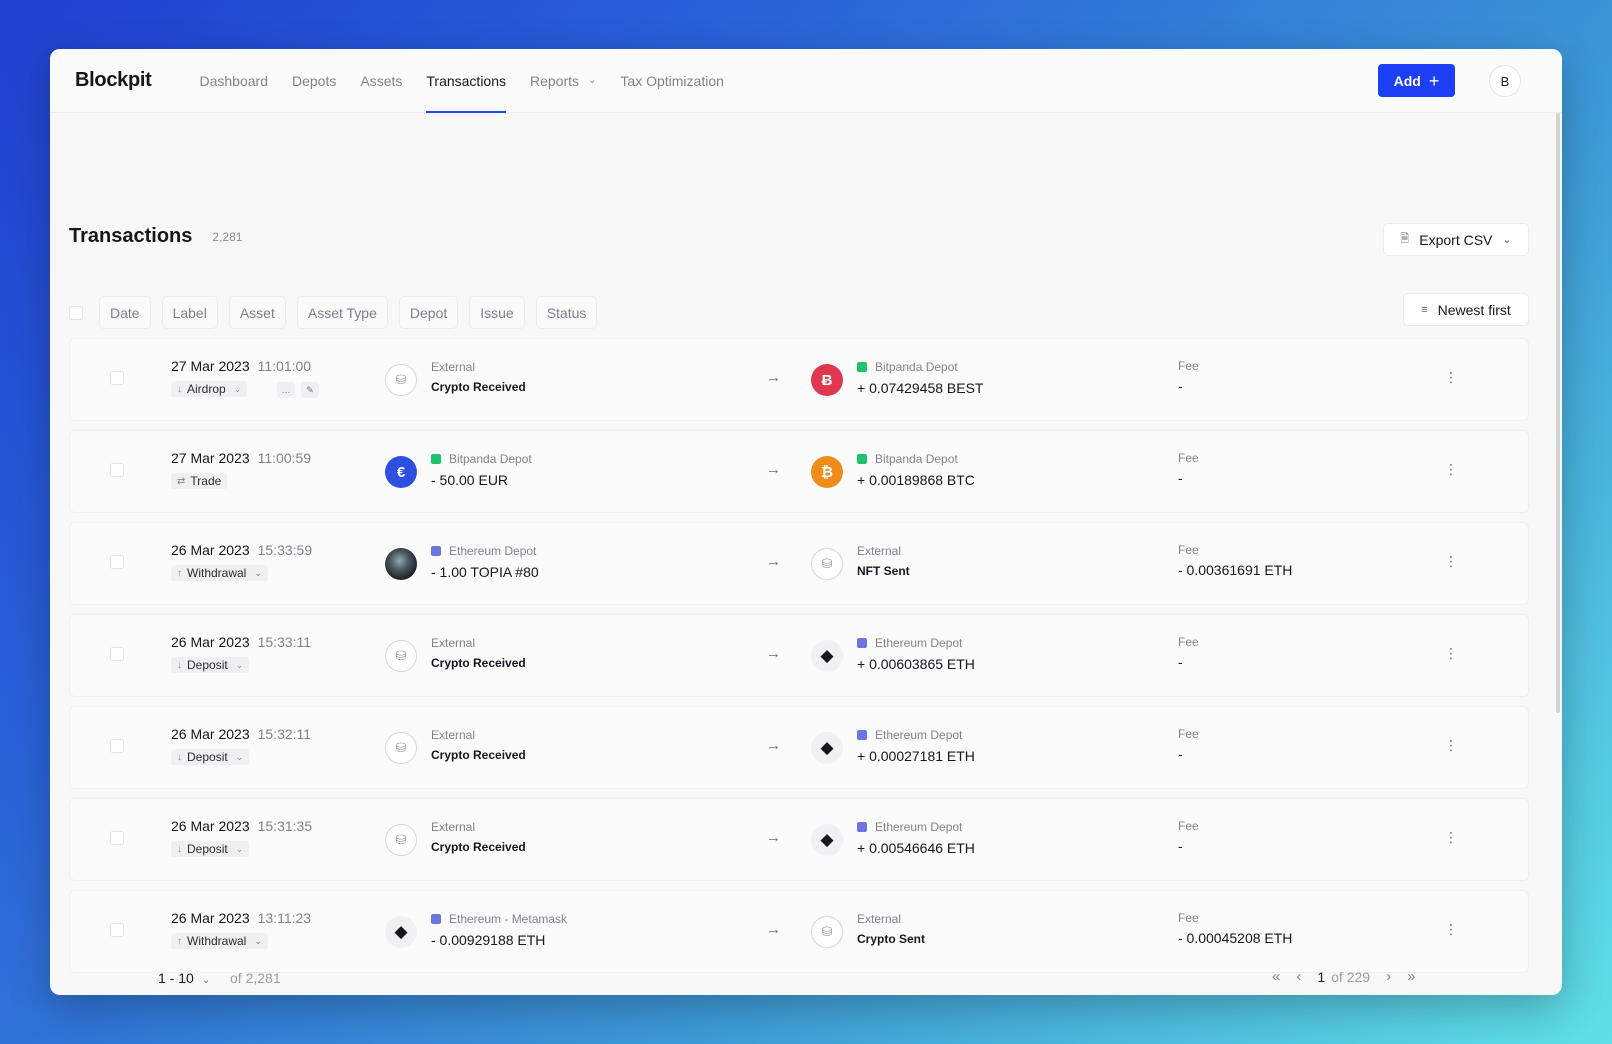 Image resolution: width=1612 pixels, height=1044 pixels. I want to click on avatar: B, so click(1505, 81).